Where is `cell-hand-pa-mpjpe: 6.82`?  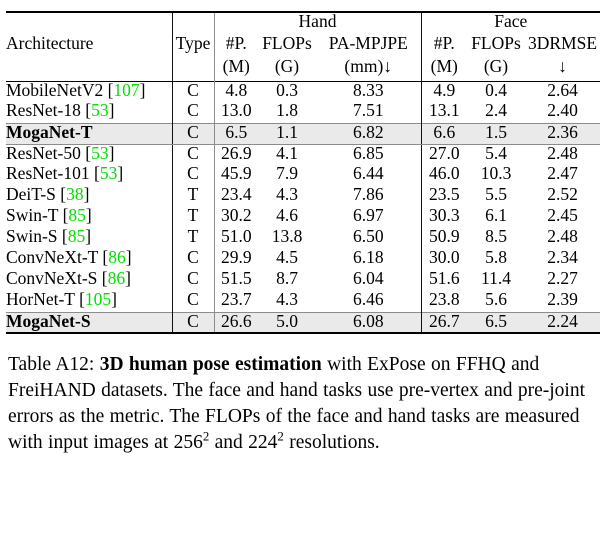 cell-hand-pa-mpjpe: 6.82 is located at coordinates (368, 133).